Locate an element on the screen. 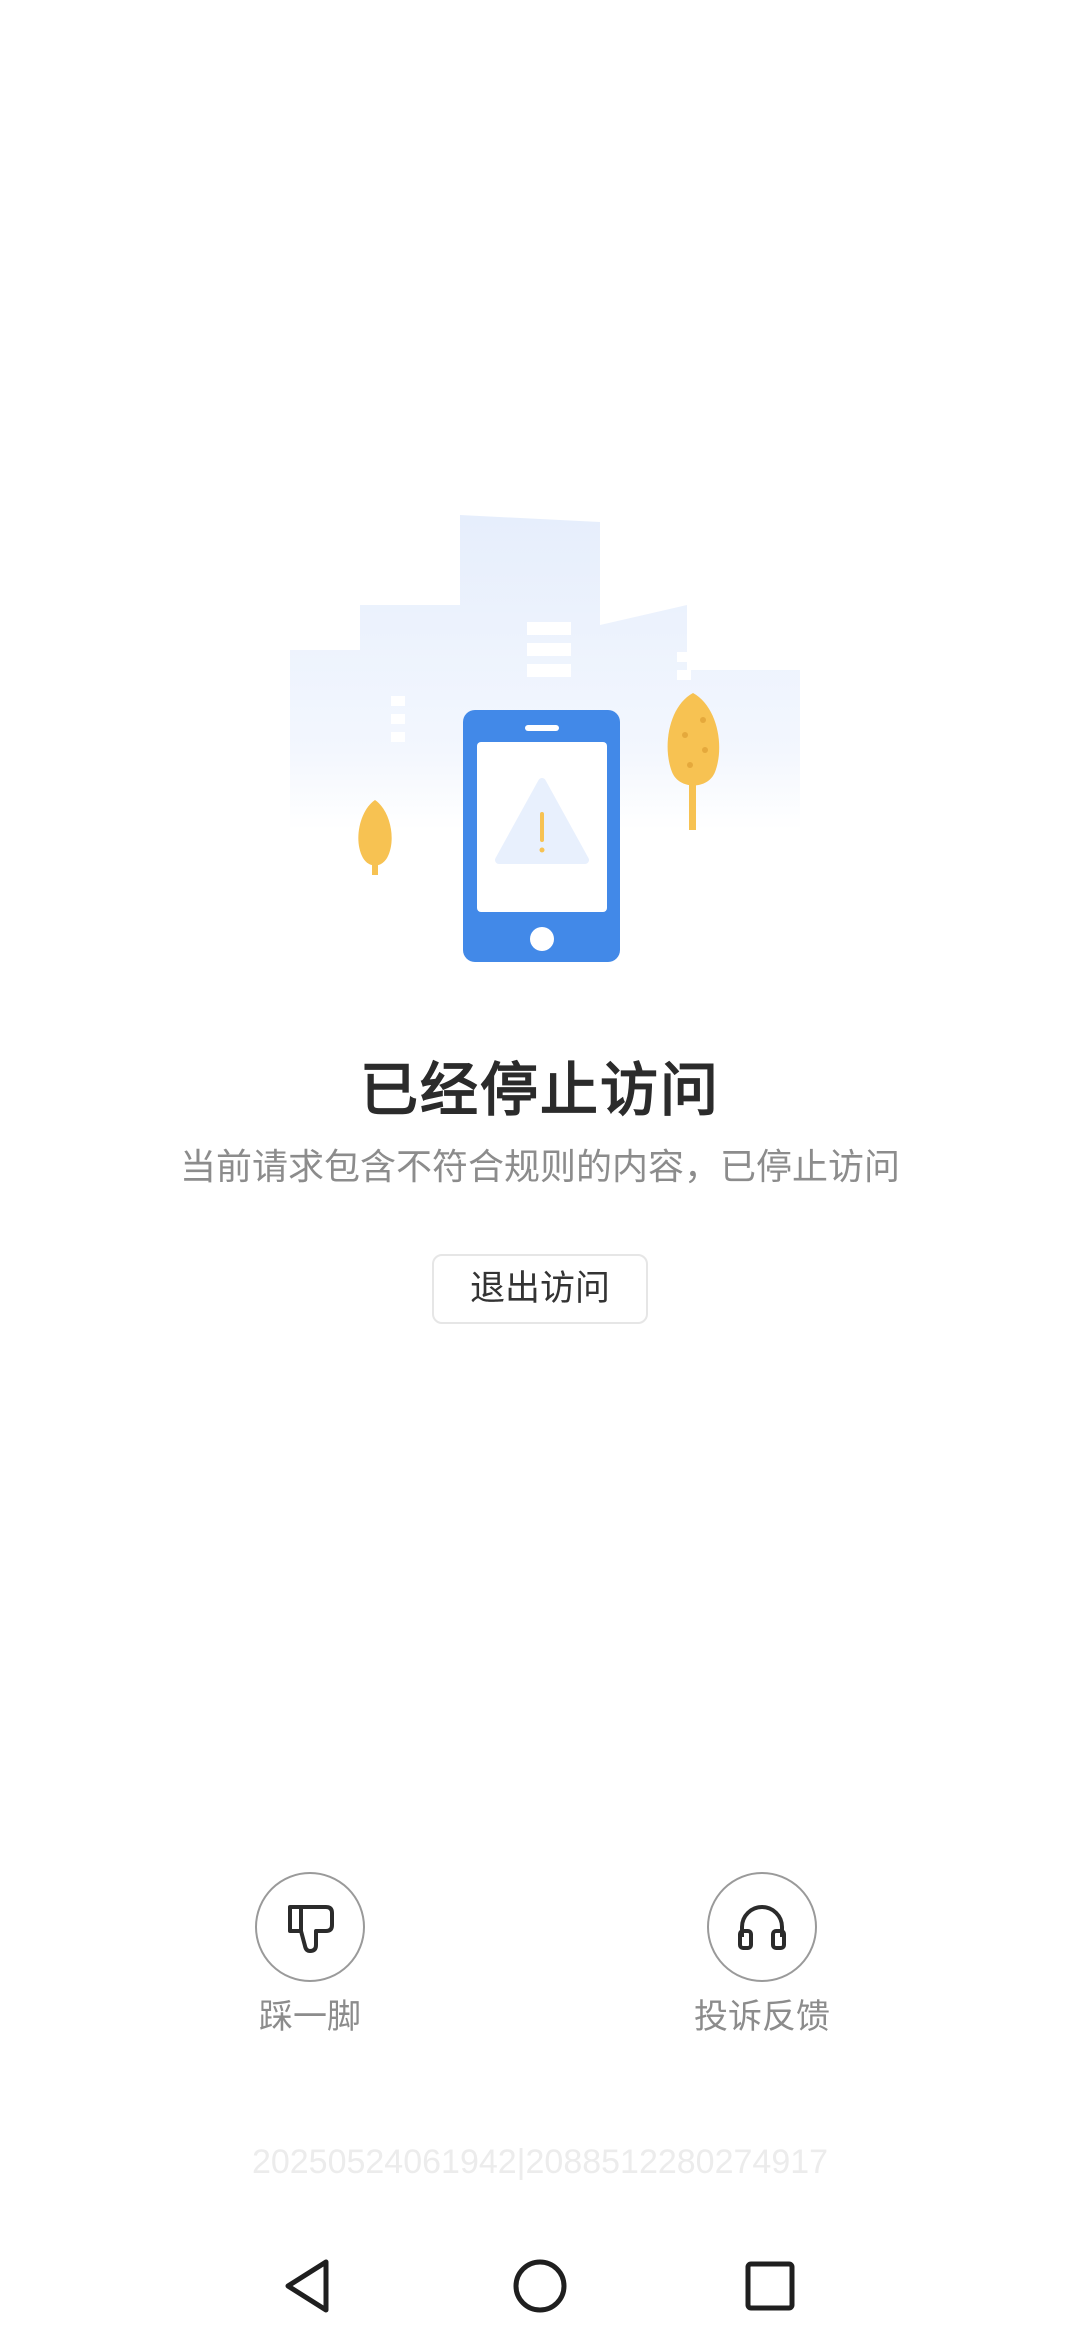  complaint-feedback-button: 投诉反馈 is located at coordinates (762, 1956).